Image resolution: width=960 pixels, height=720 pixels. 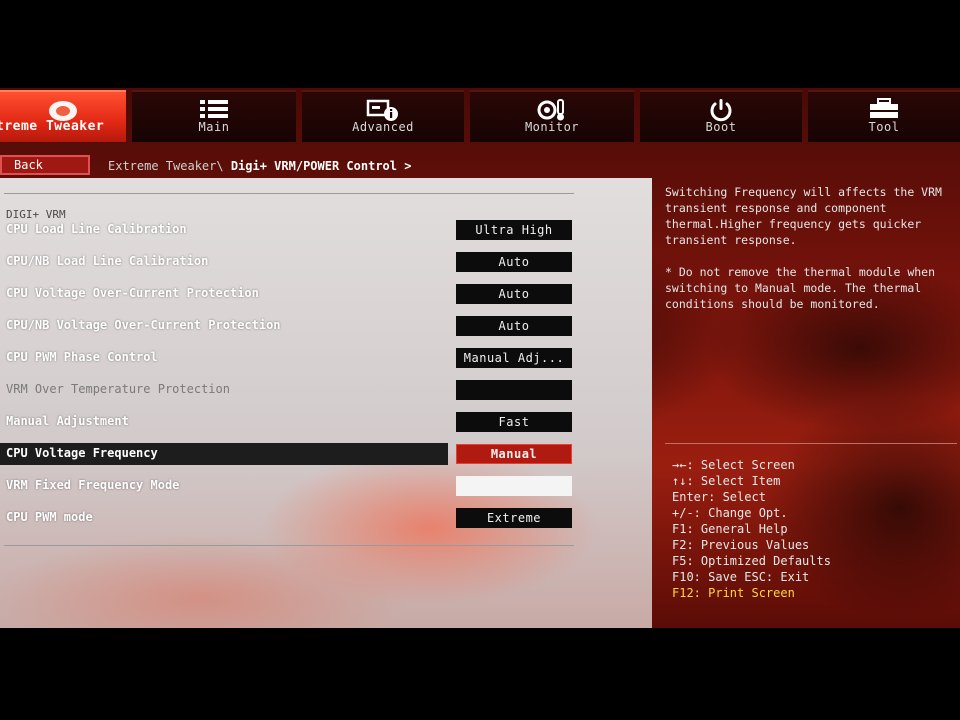 I want to click on tab-label: Advanced, so click(x=383, y=127).